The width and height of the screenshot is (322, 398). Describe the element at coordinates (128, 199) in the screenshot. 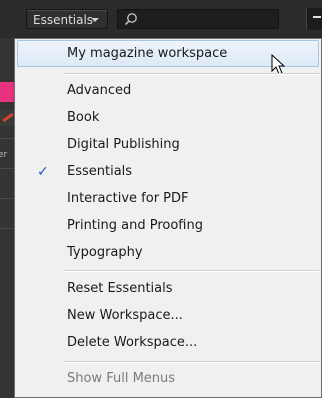

I see `menu-item-interactive-for-pdf: Interactive for PDF` at that location.